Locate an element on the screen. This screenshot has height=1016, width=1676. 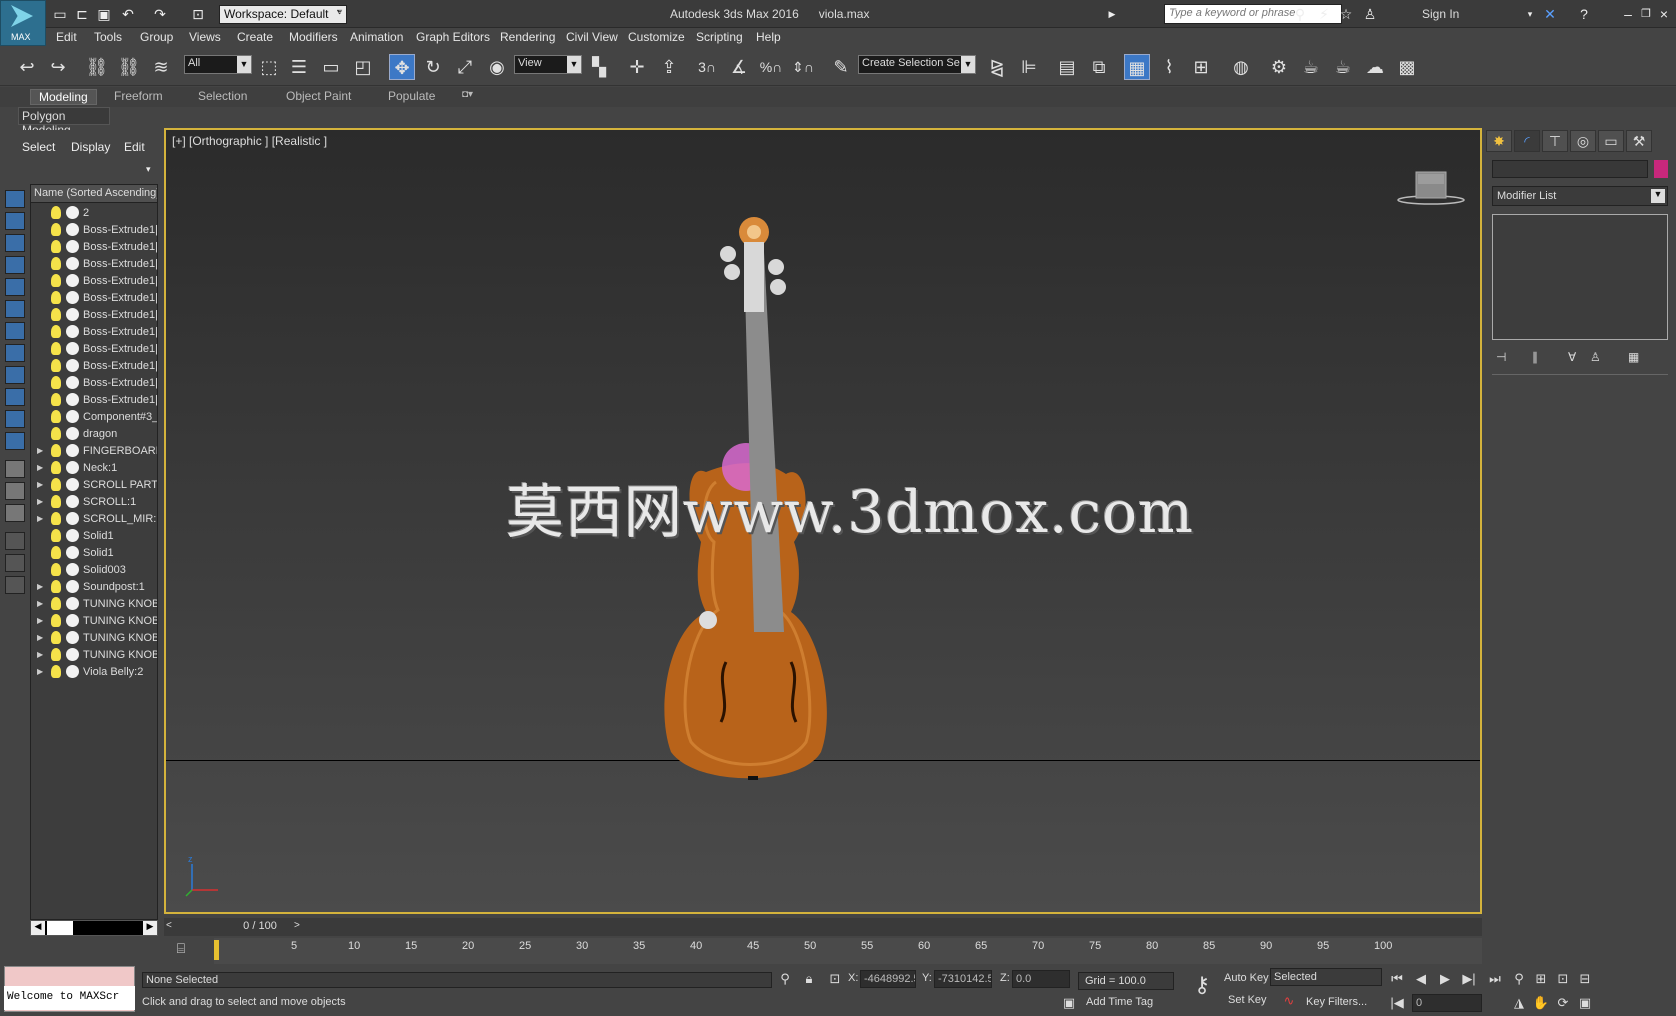
time-tag-icon: ▣ is located at coordinates (1069, 1003).